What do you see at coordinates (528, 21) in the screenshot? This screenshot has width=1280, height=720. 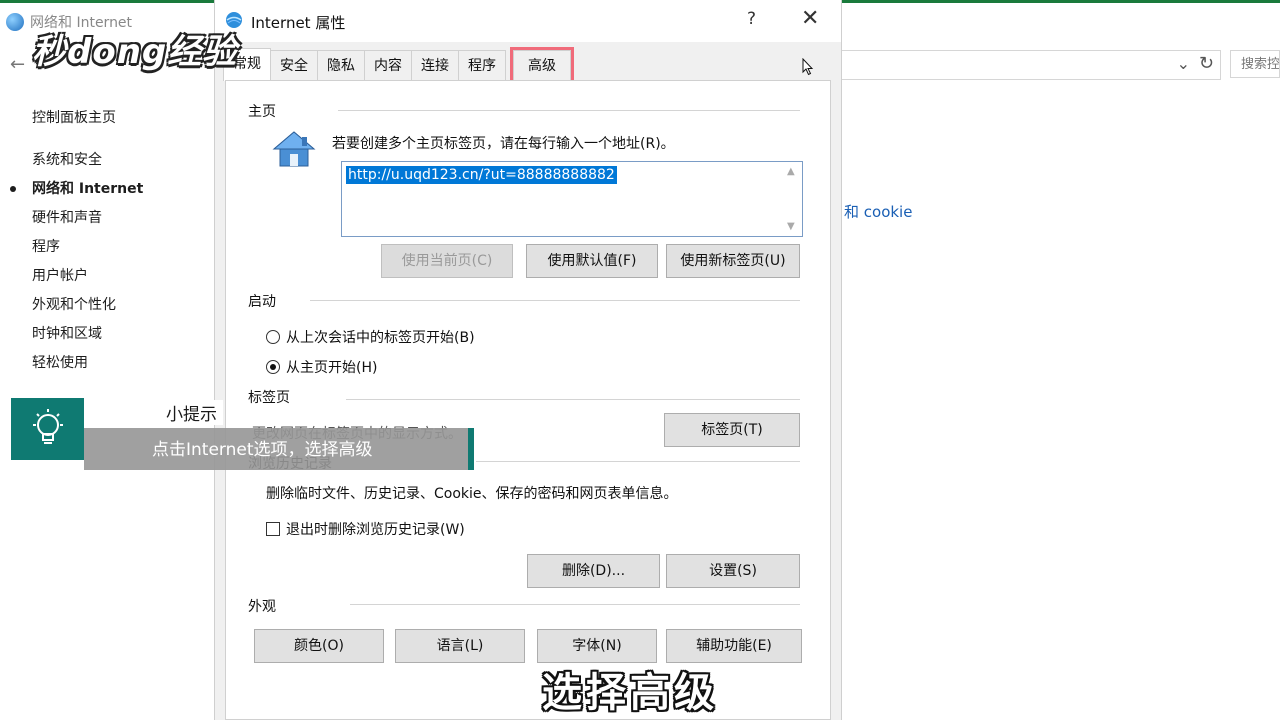 I see `dialog-titlebar: Internet 属性 ? ✕` at bounding box center [528, 21].